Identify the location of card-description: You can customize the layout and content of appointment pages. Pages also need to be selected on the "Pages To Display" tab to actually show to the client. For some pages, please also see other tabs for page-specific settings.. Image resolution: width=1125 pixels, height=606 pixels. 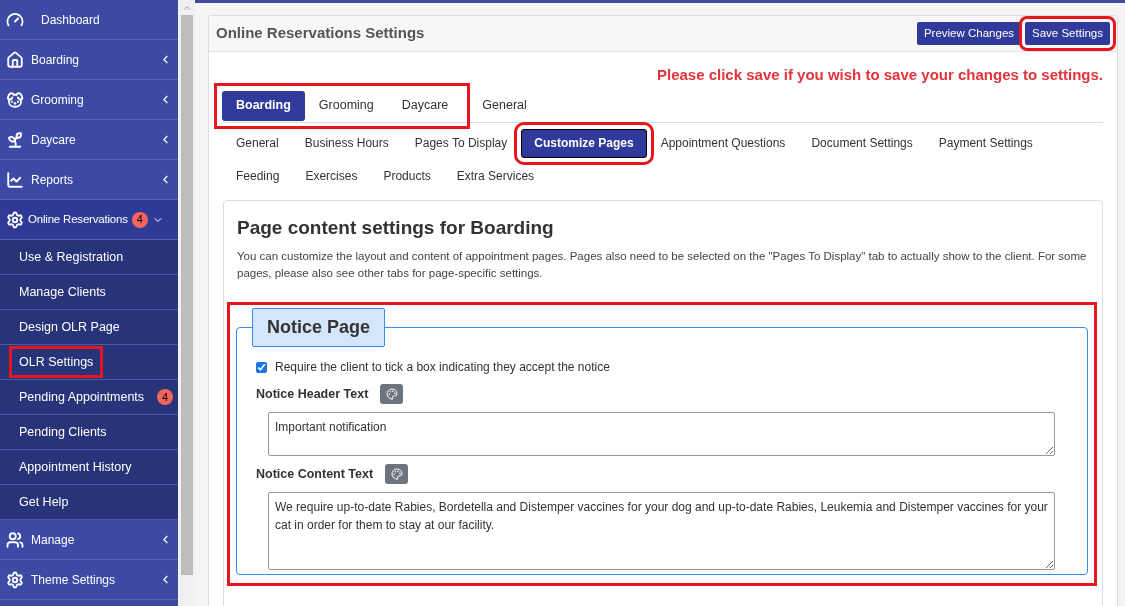
(662, 265).